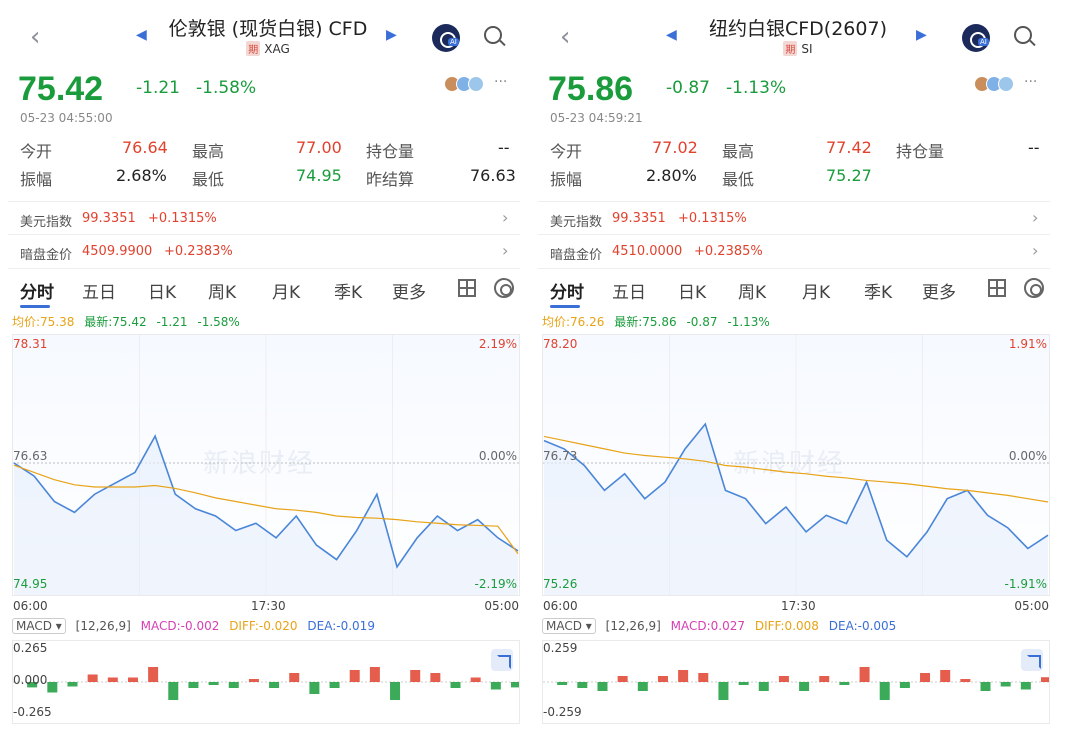  Describe the element at coordinates (573, 322) in the screenshot. I see `avg-price: 均价:76.26` at that location.